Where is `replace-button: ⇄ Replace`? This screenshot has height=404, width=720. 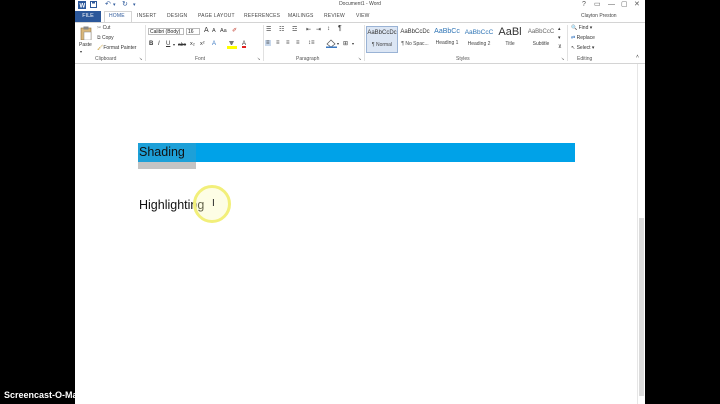 replace-button: ⇄ Replace is located at coordinates (583, 38).